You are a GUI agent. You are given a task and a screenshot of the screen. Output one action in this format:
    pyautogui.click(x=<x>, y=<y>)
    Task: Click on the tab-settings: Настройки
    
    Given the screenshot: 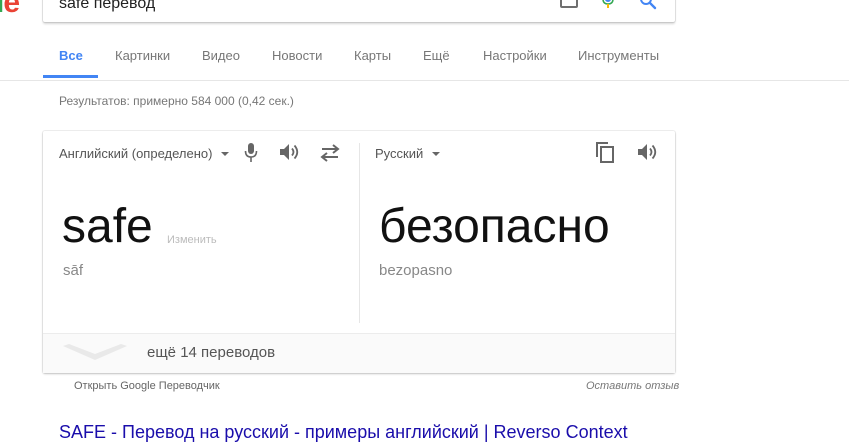 What is the action you would take?
    pyautogui.click(x=515, y=59)
    